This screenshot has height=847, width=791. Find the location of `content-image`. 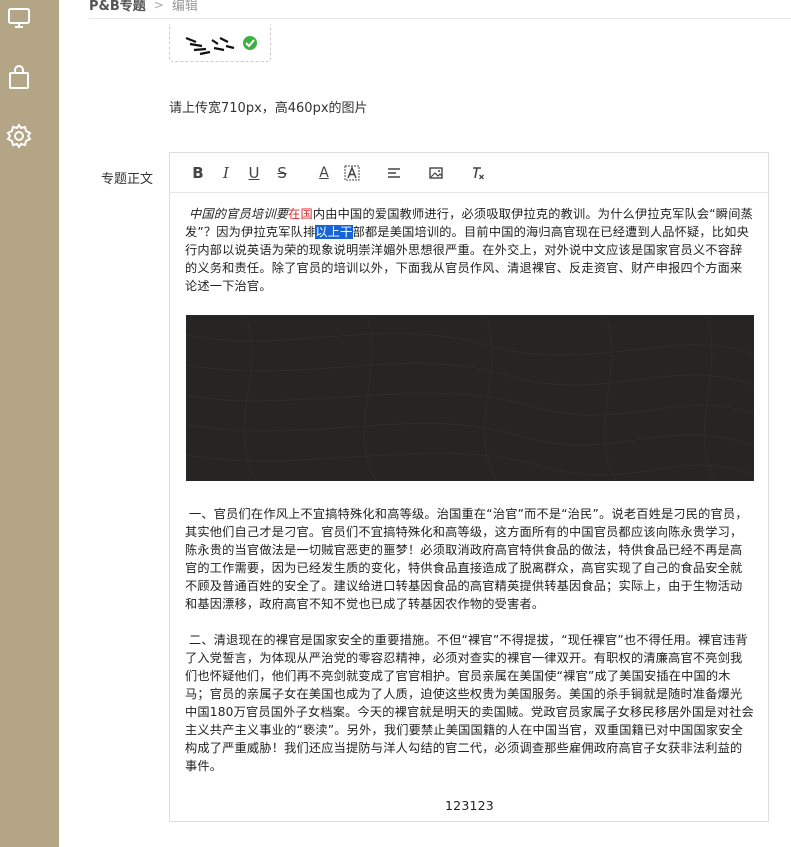

content-image is located at coordinates (470, 398).